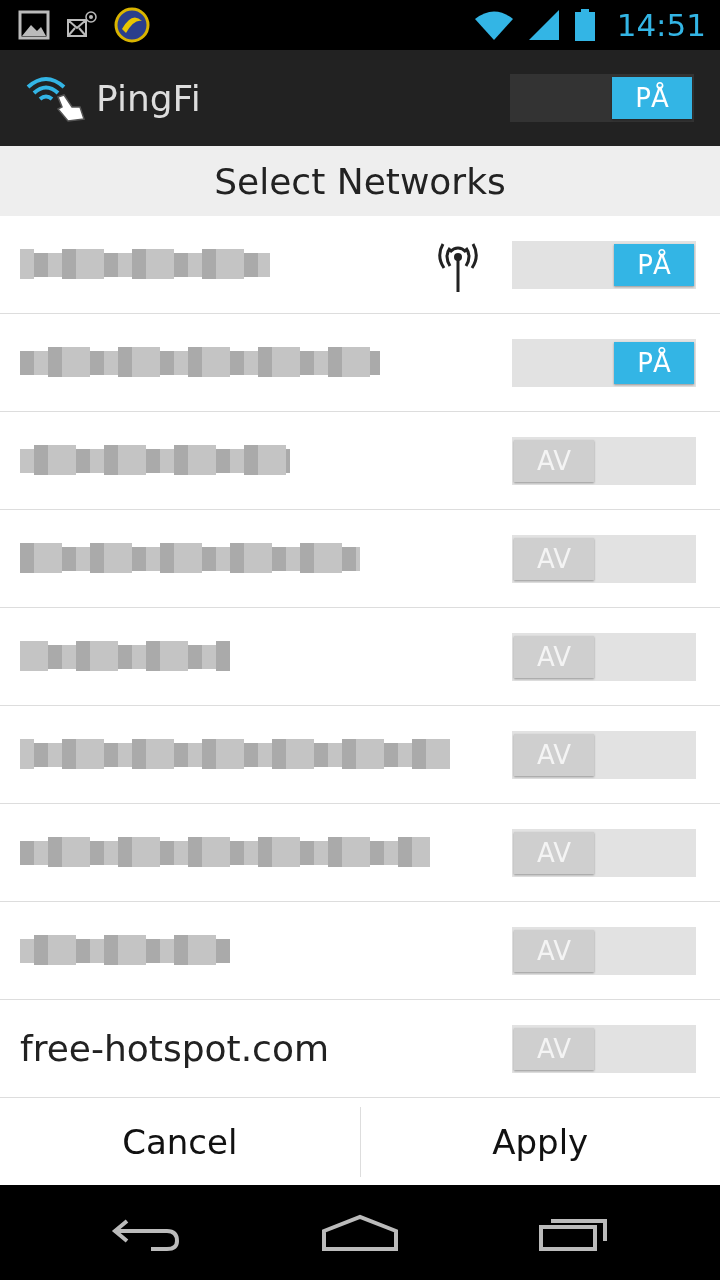  Describe the element at coordinates (584, 25) in the screenshot. I see `battery-icon` at that location.